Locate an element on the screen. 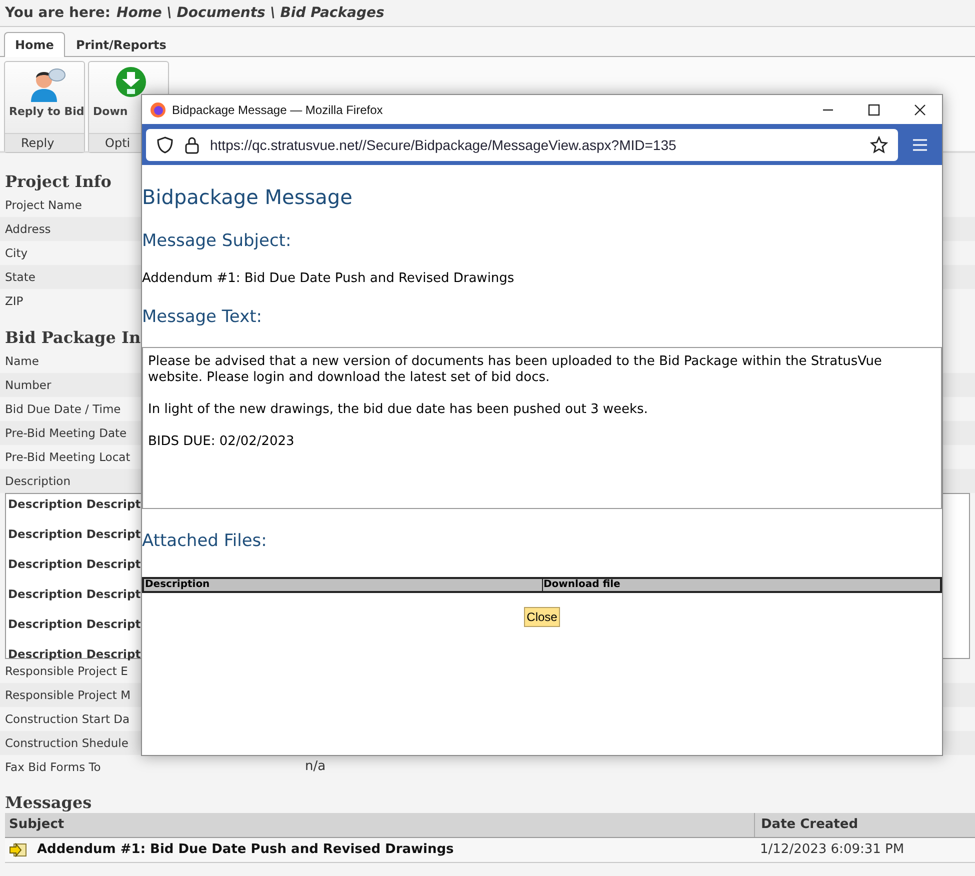 This screenshot has width=975, height=876. ribbon-button: Reply to Bid is located at coordinates (44, 97).